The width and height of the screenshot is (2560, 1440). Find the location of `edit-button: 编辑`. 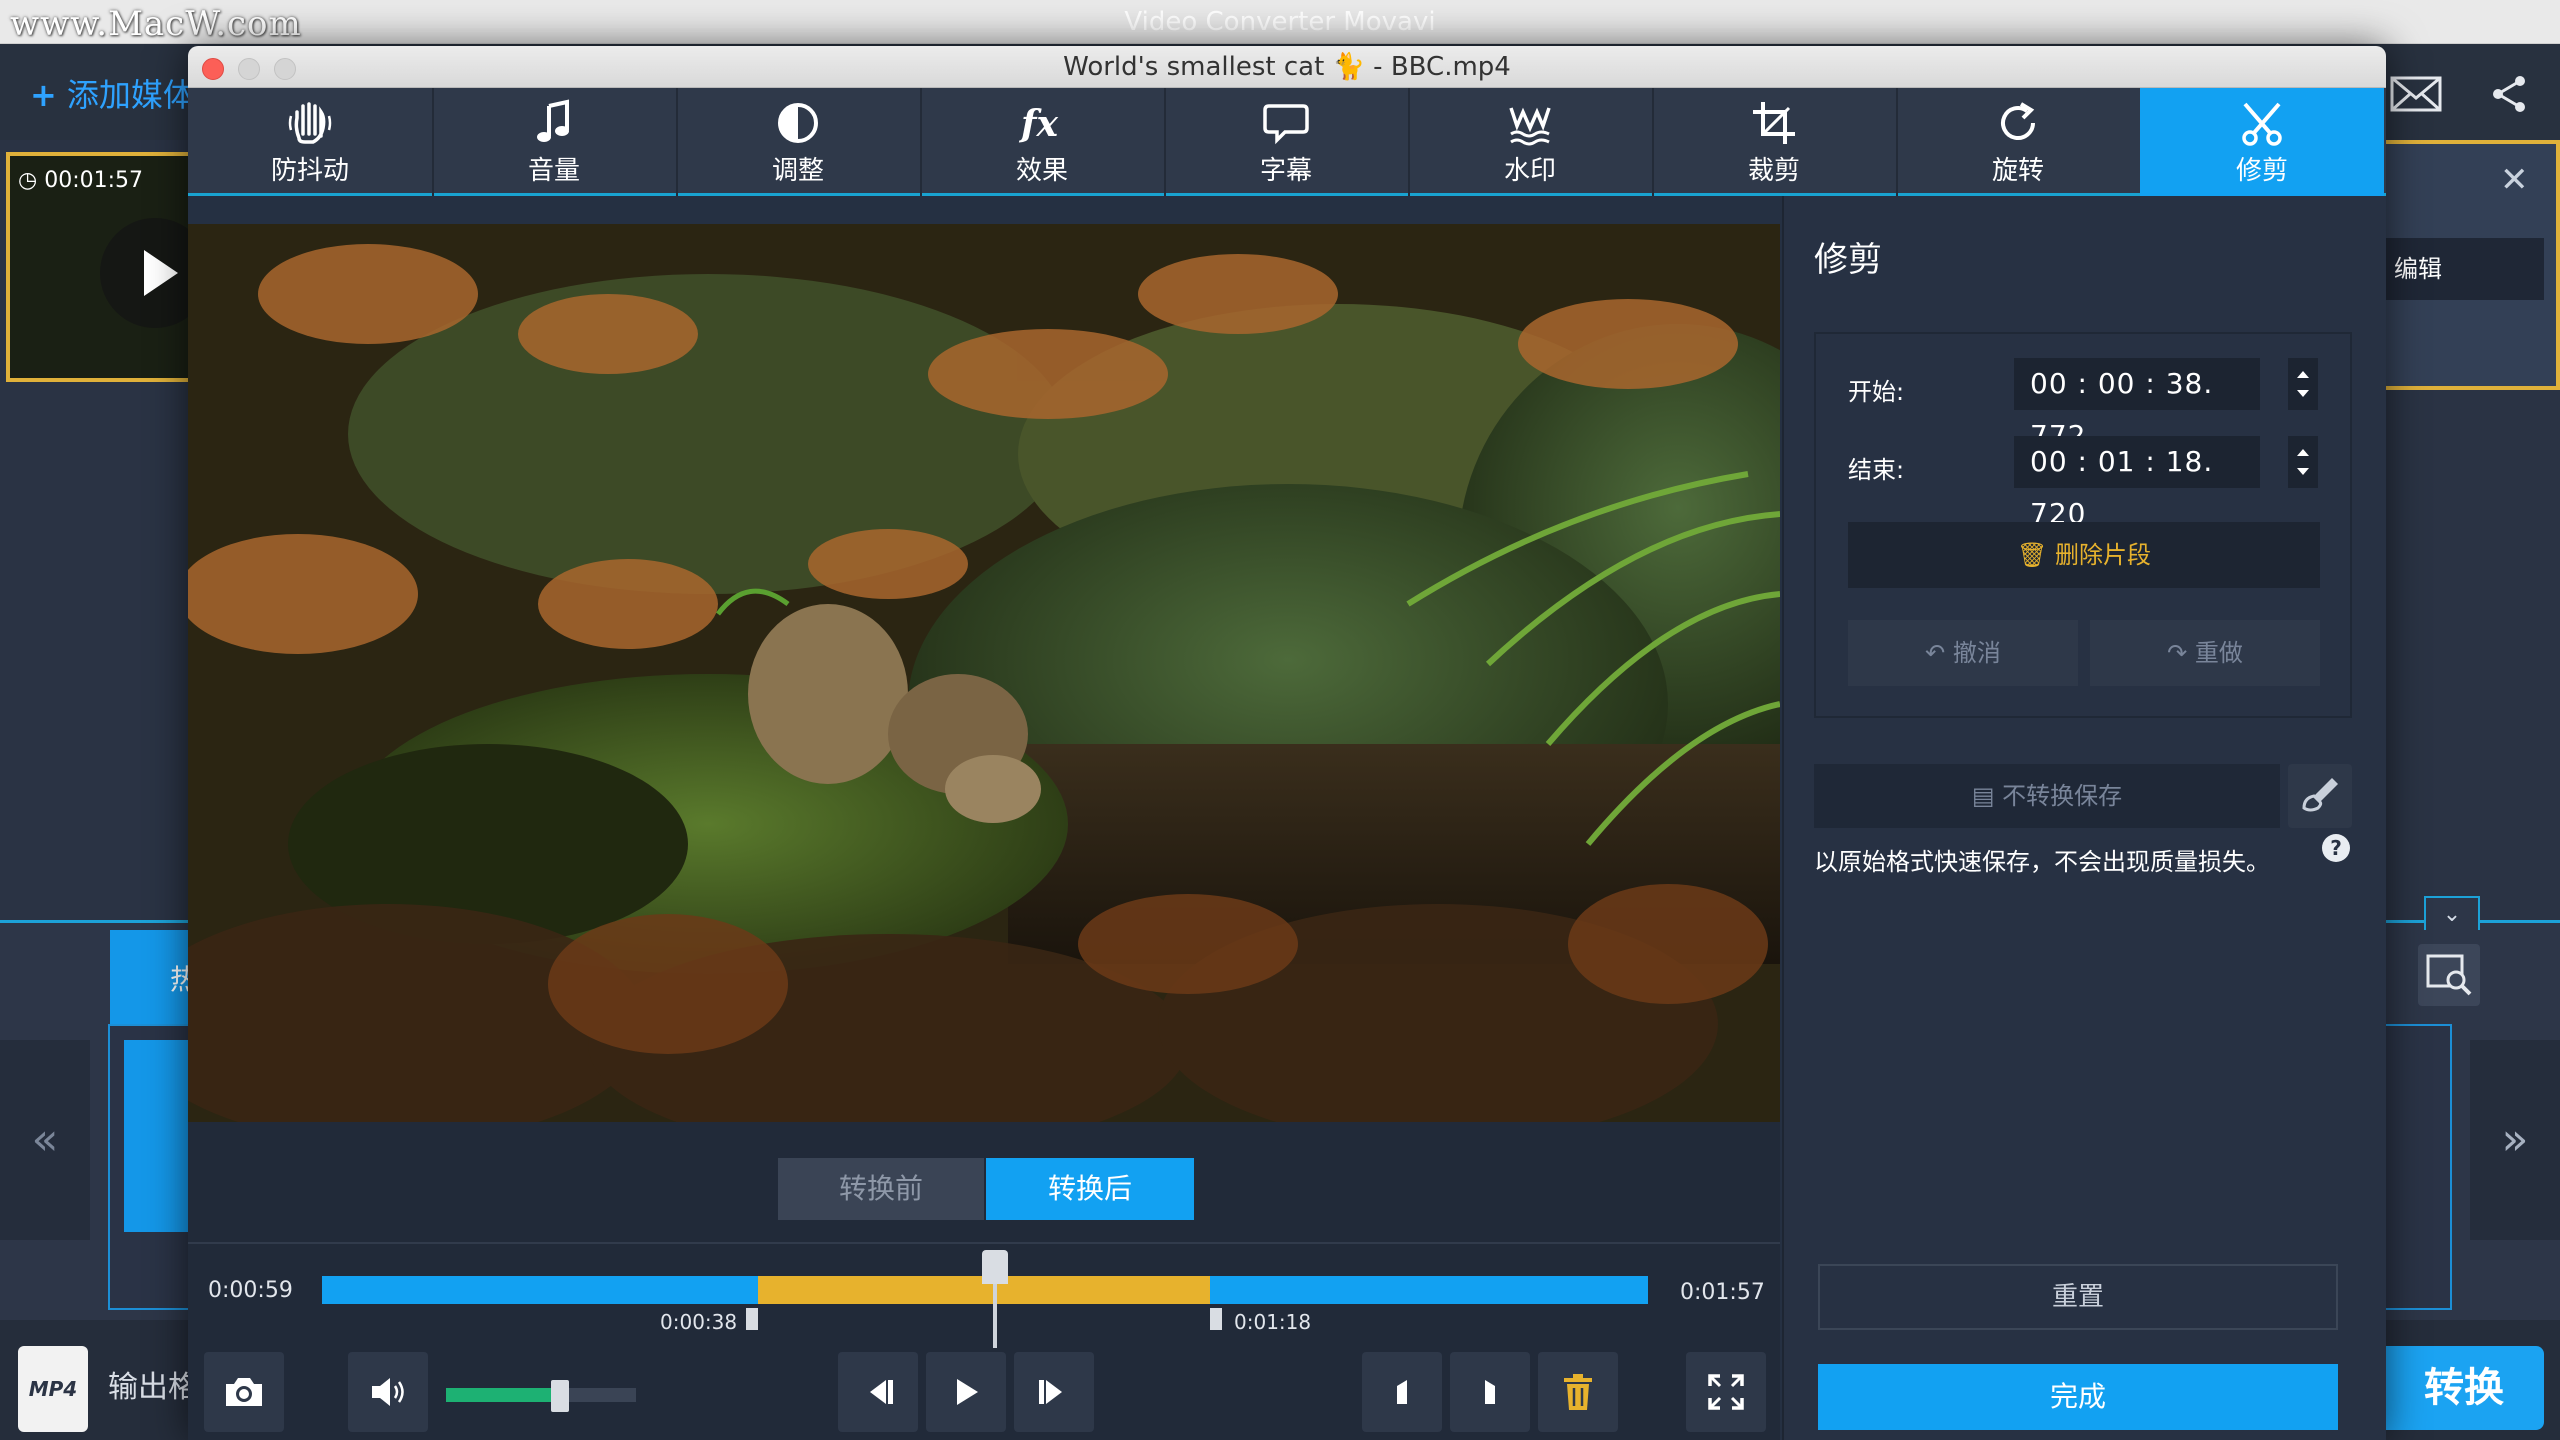

edit-button: 编辑 is located at coordinates (2464, 269).